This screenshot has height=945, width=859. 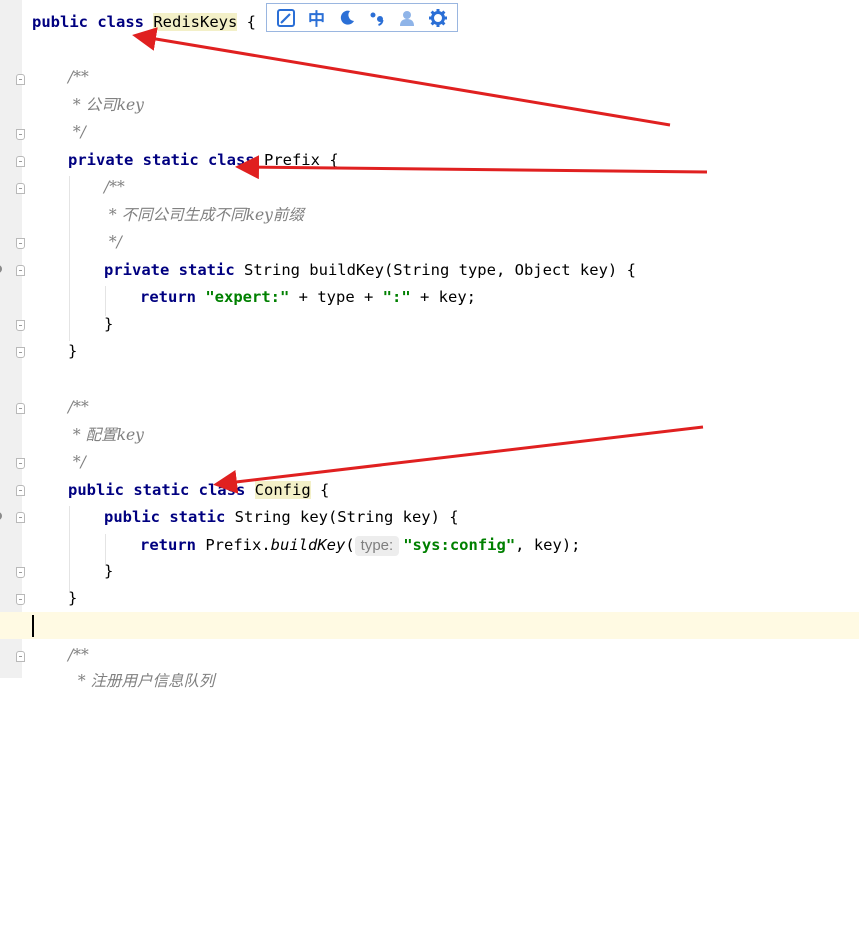 I want to click on parameter-hint: type:, so click(x=377, y=546).